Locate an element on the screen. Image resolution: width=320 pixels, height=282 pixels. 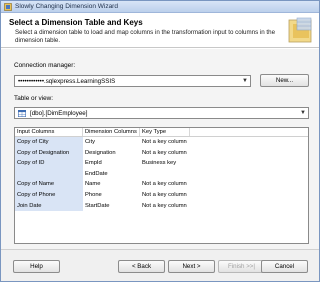
input-column-cell: Copy of Designation is located at coordinates (49, 153).